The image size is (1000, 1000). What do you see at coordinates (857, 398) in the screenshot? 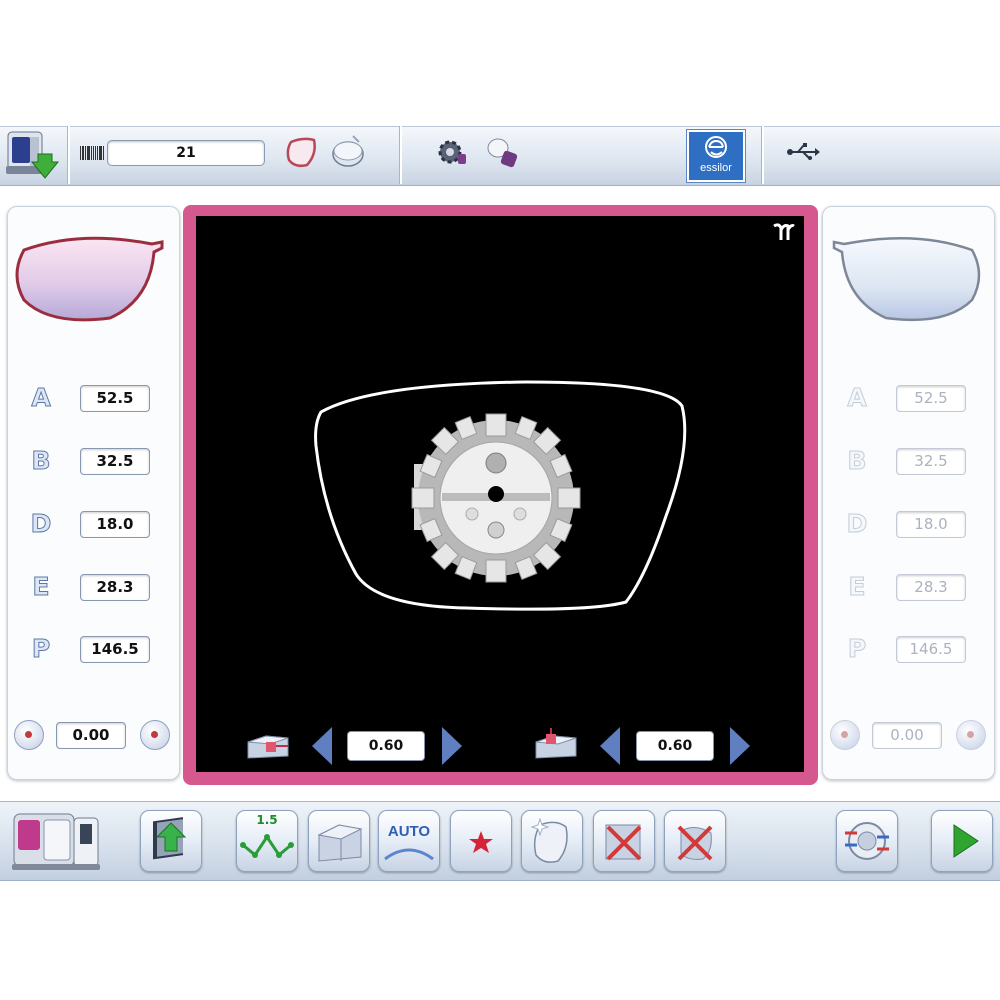
I see `right-param-letter-a: A` at bounding box center [857, 398].